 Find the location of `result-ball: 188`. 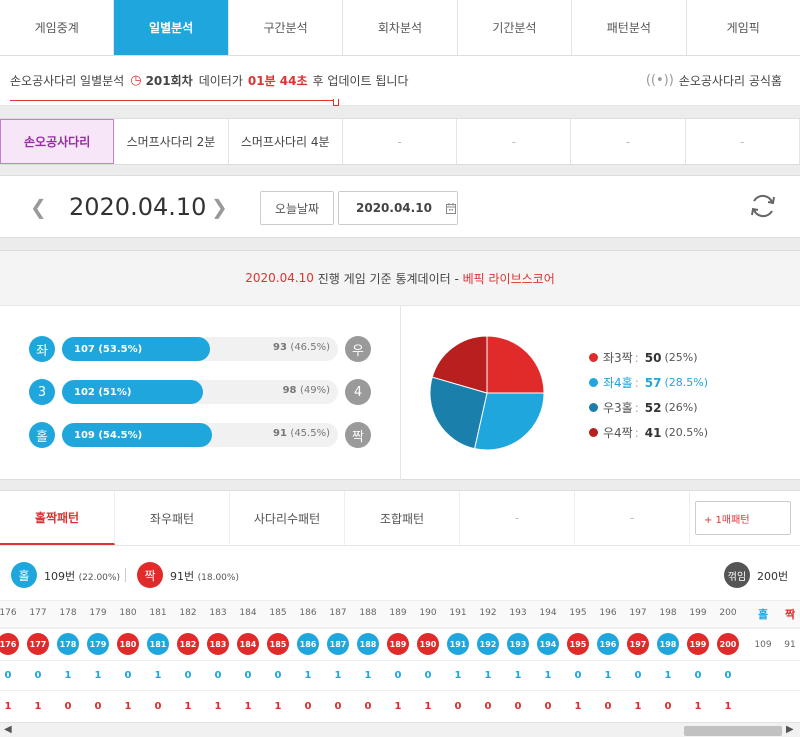

result-ball: 188 is located at coordinates (368, 644).